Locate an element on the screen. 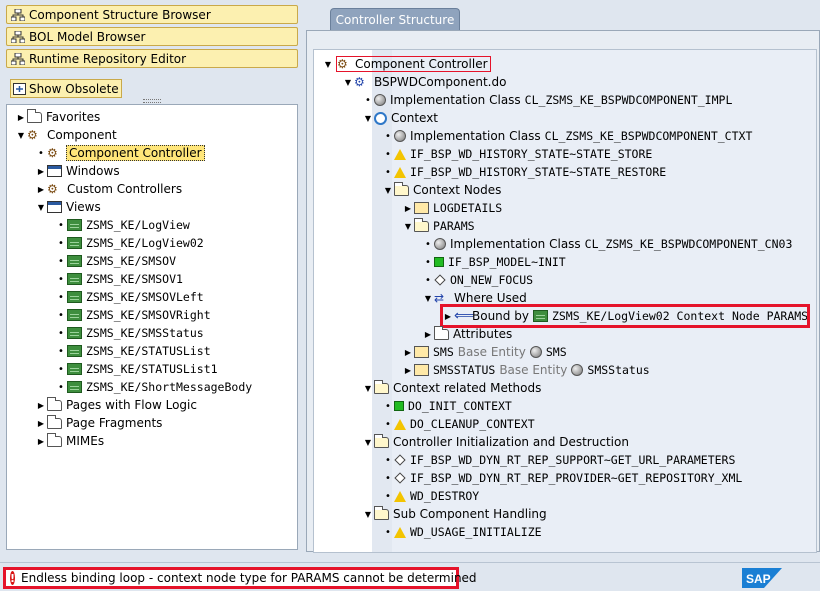 The width and height of the screenshot is (820, 591). tree-row-smsstatus: ▶ SMSSTATUS Base Entity SMSStatus is located at coordinates (526, 370).